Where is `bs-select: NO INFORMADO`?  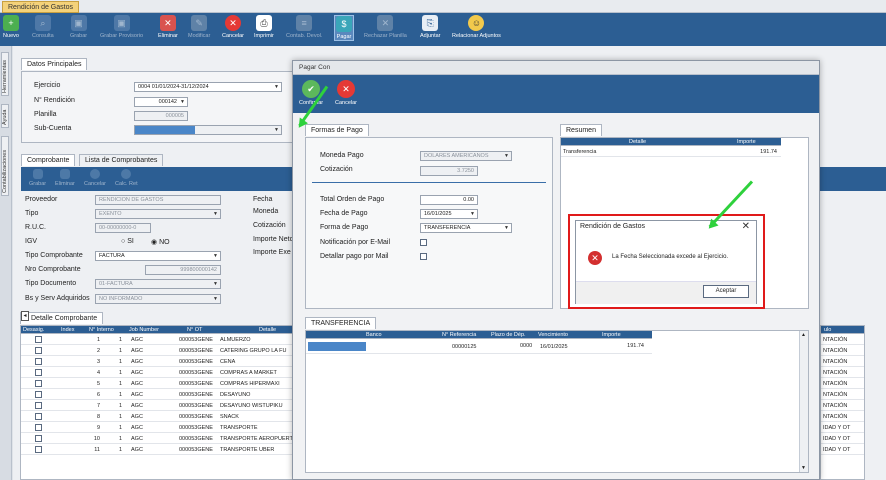 bs-select: NO INFORMADO is located at coordinates (158, 299).